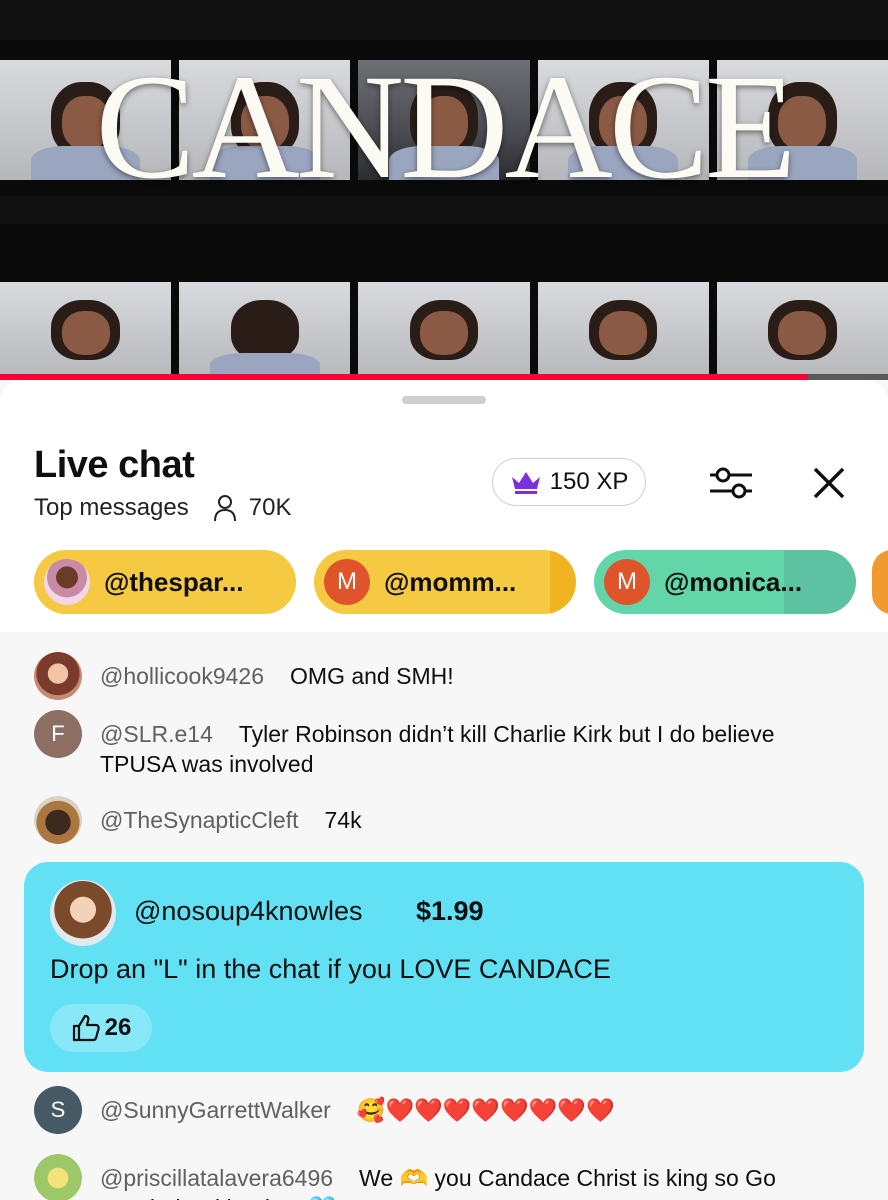 The width and height of the screenshot is (888, 1200). I want to click on film-row-bottom, so click(444, 331).